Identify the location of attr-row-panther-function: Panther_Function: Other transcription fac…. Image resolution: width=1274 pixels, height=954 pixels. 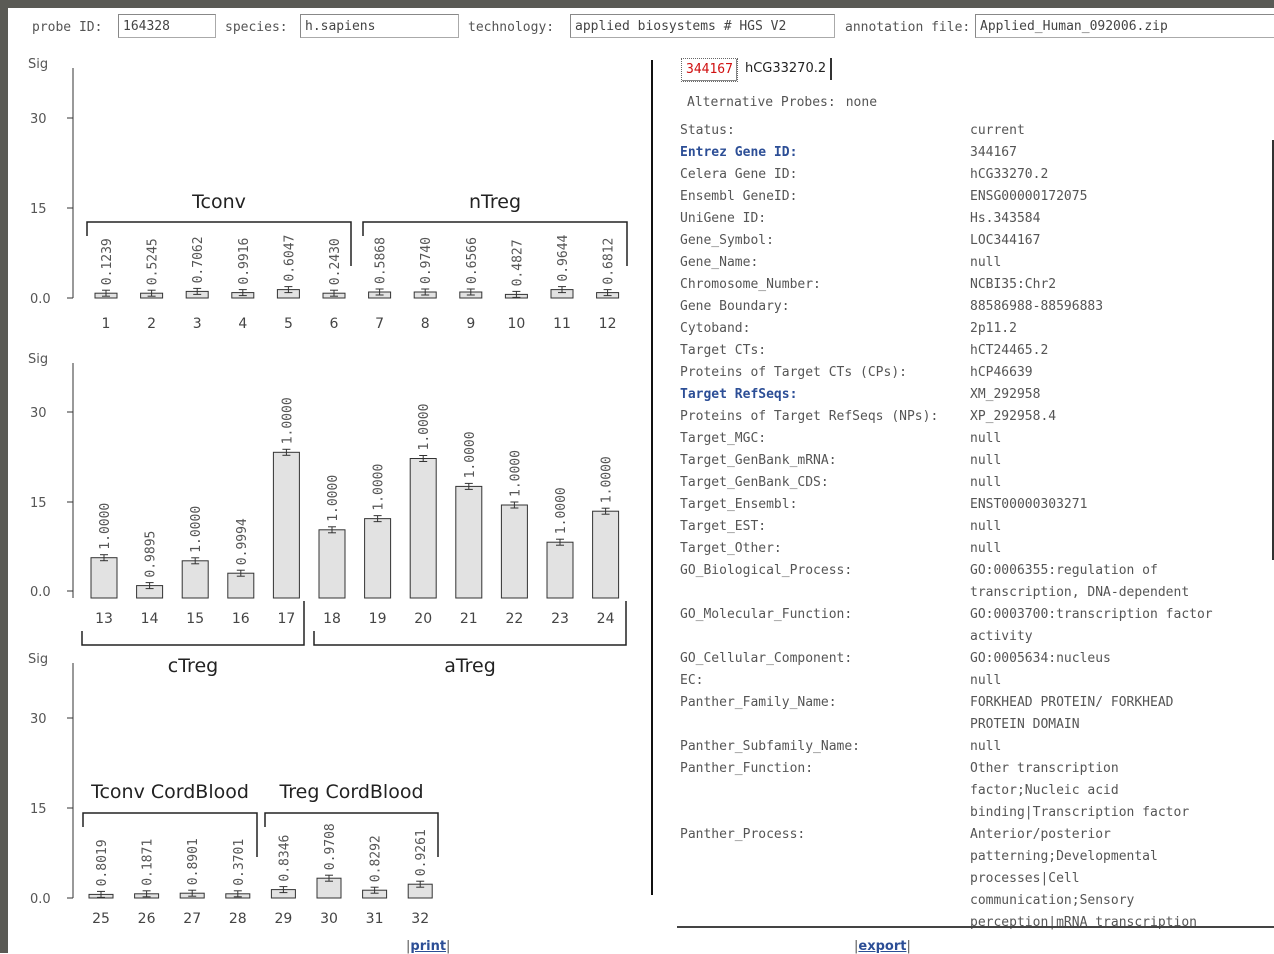
(970, 791).